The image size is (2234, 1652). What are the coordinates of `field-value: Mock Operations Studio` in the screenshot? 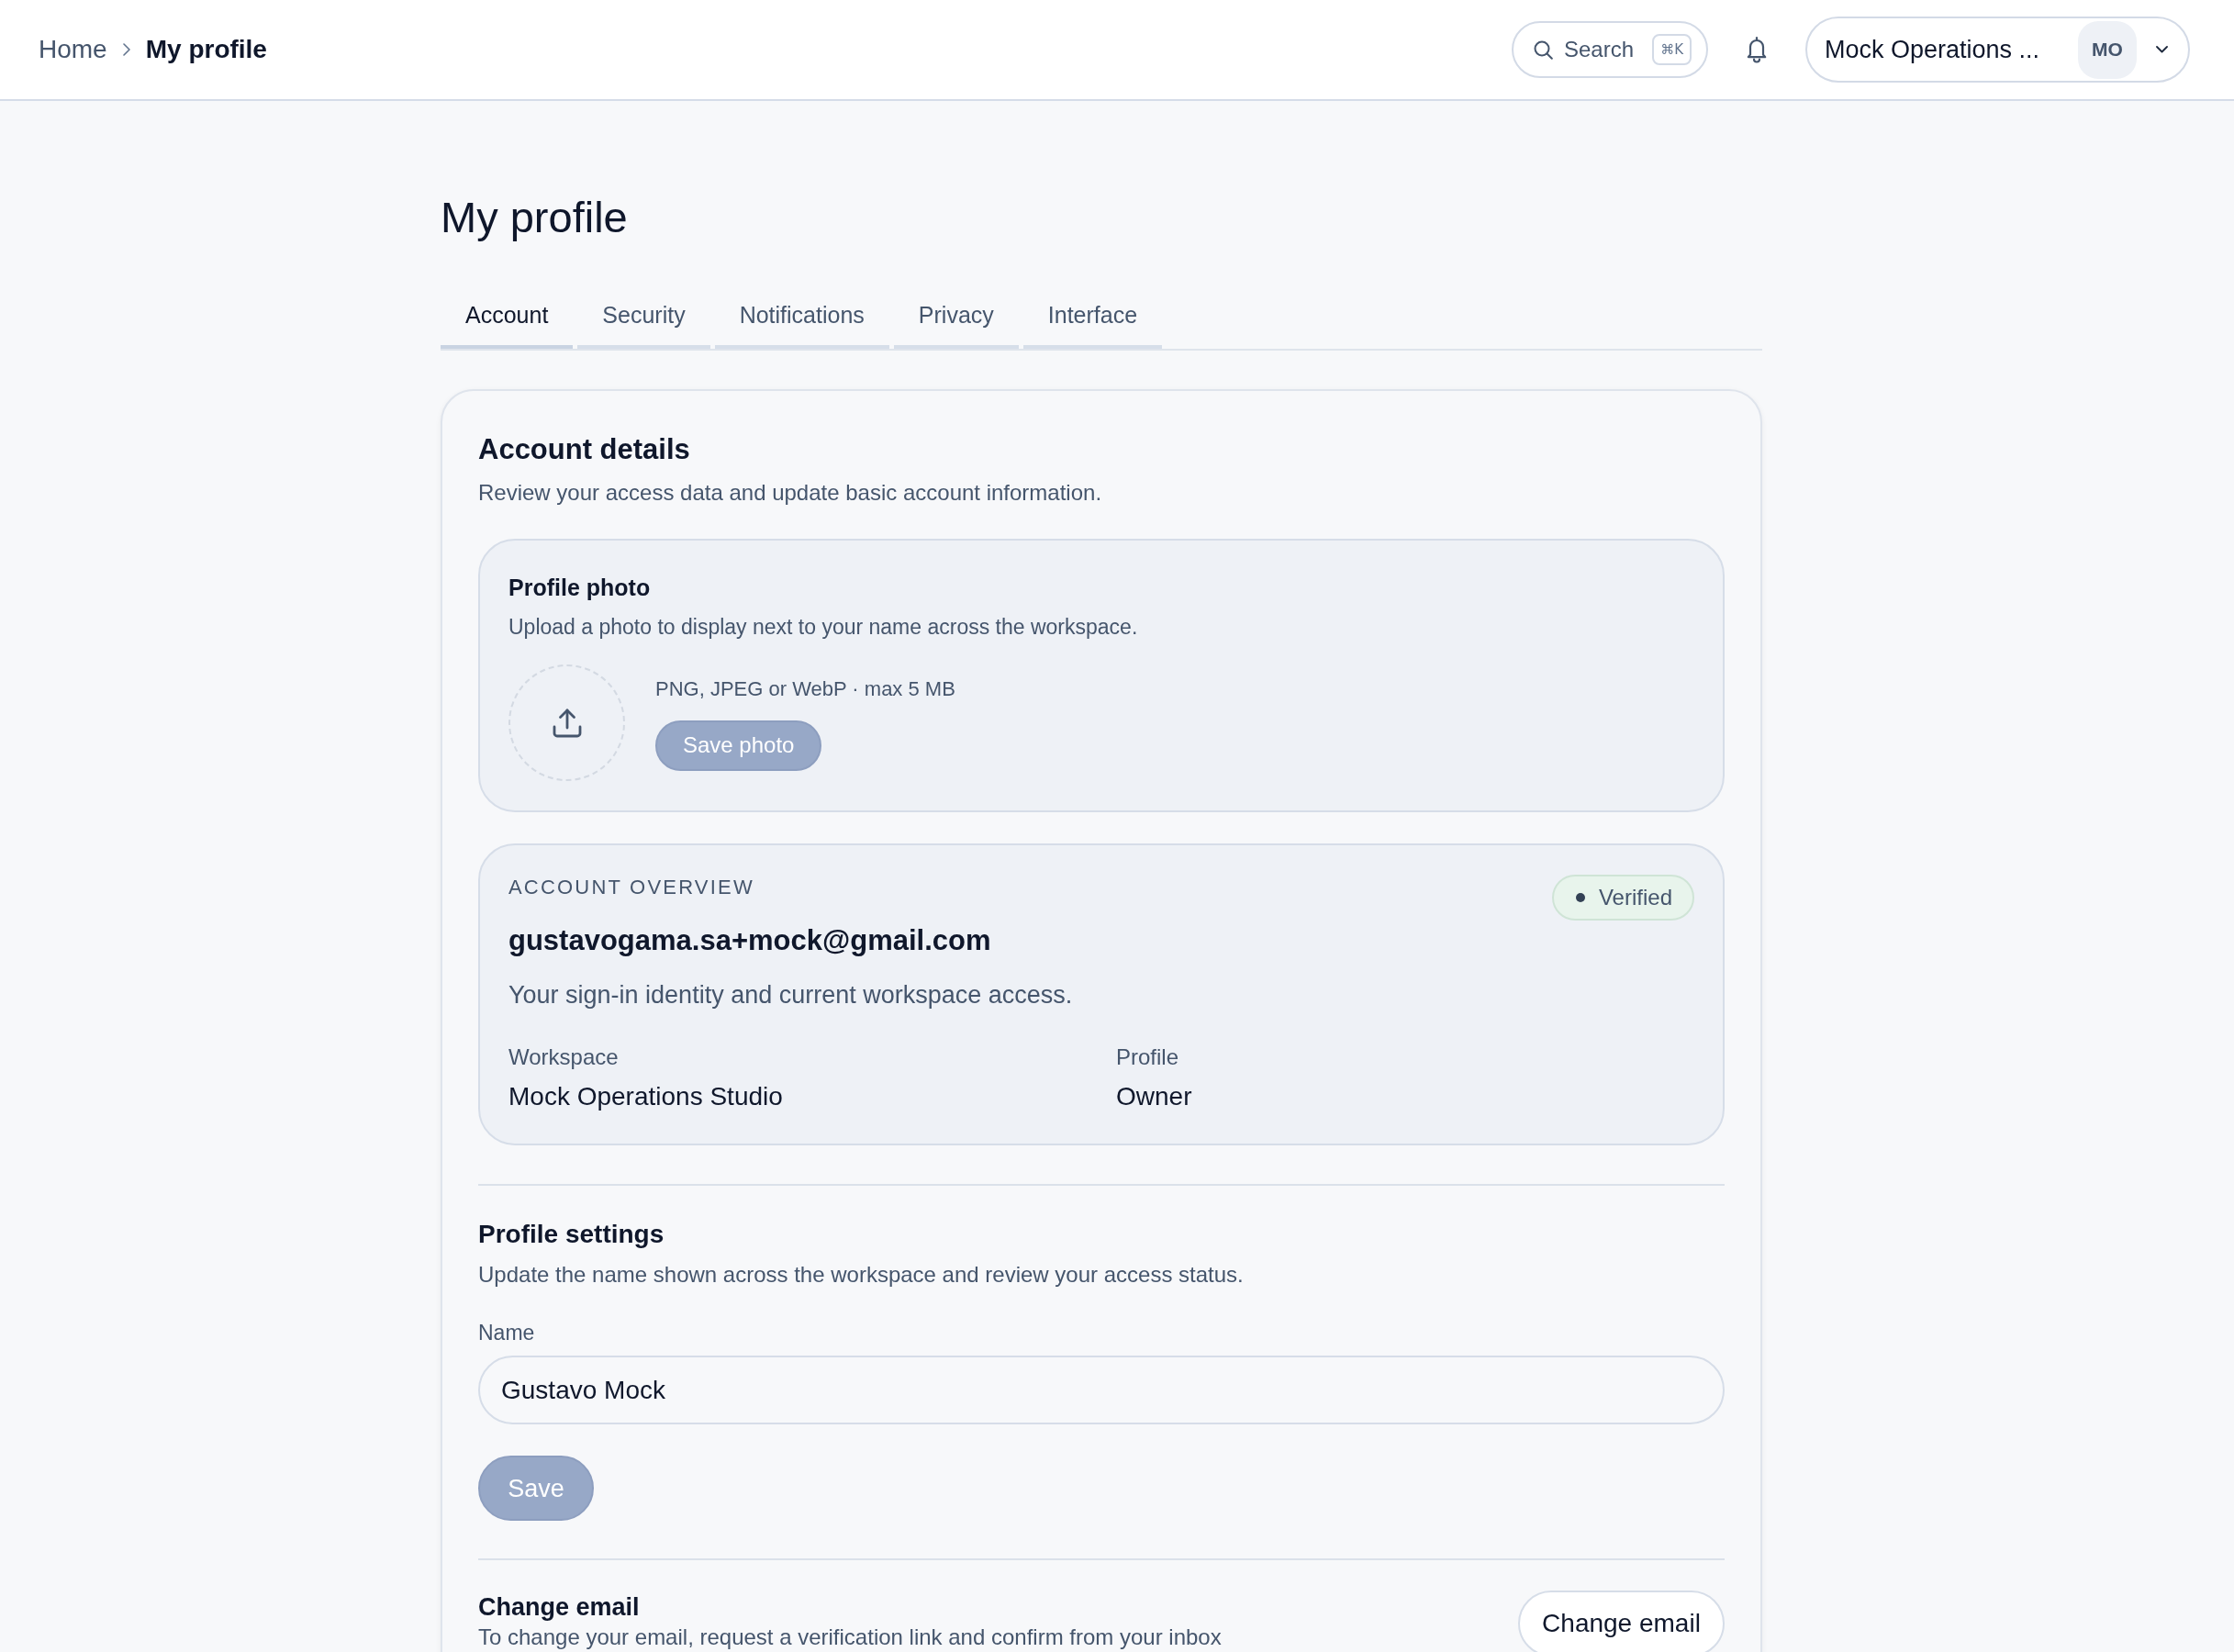 It's located at (646, 1096).